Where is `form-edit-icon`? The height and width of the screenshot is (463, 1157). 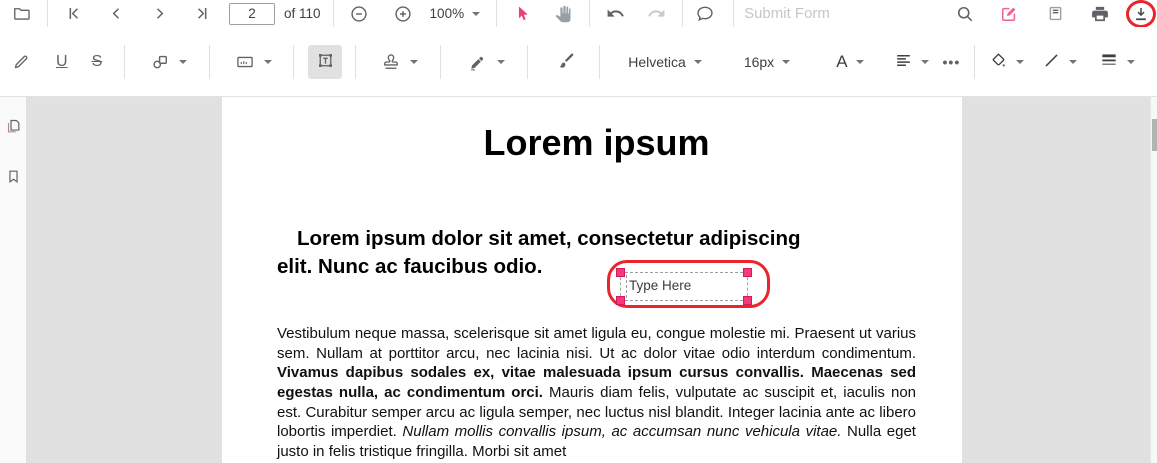
form-edit-icon is located at coordinates (1009, 14).